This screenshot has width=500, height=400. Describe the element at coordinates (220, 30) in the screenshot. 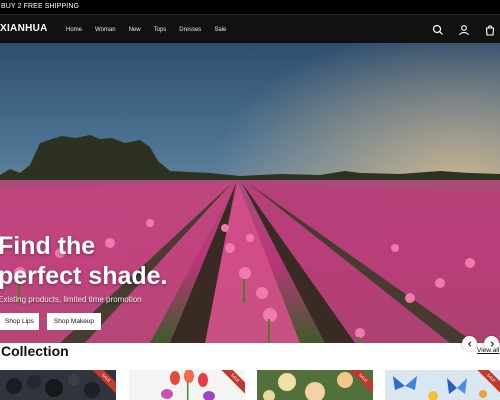

I see `nav-sale: Sale` at that location.